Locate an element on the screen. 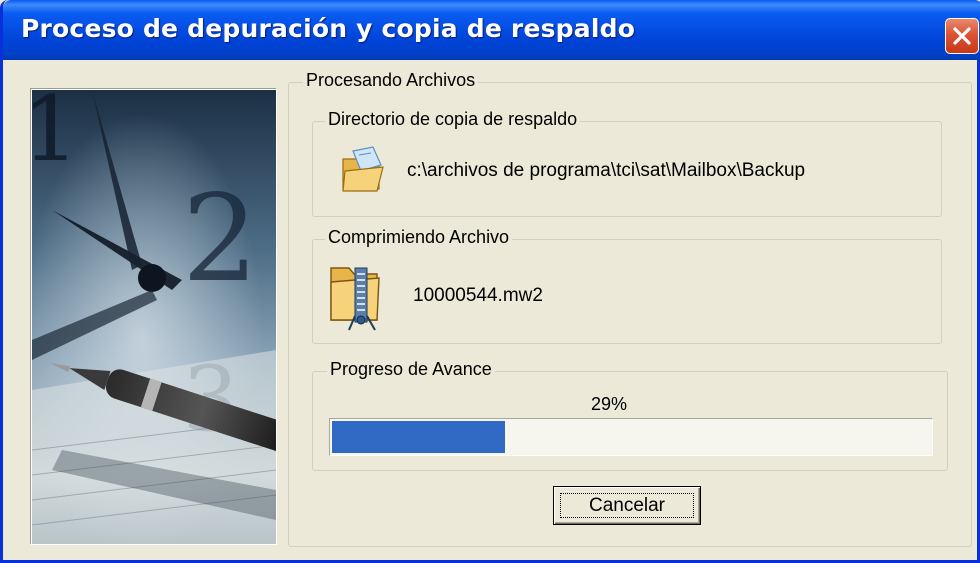 Image resolution: width=980 pixels, height=563 pixels. close-icon is located at coordinates (962, 36).